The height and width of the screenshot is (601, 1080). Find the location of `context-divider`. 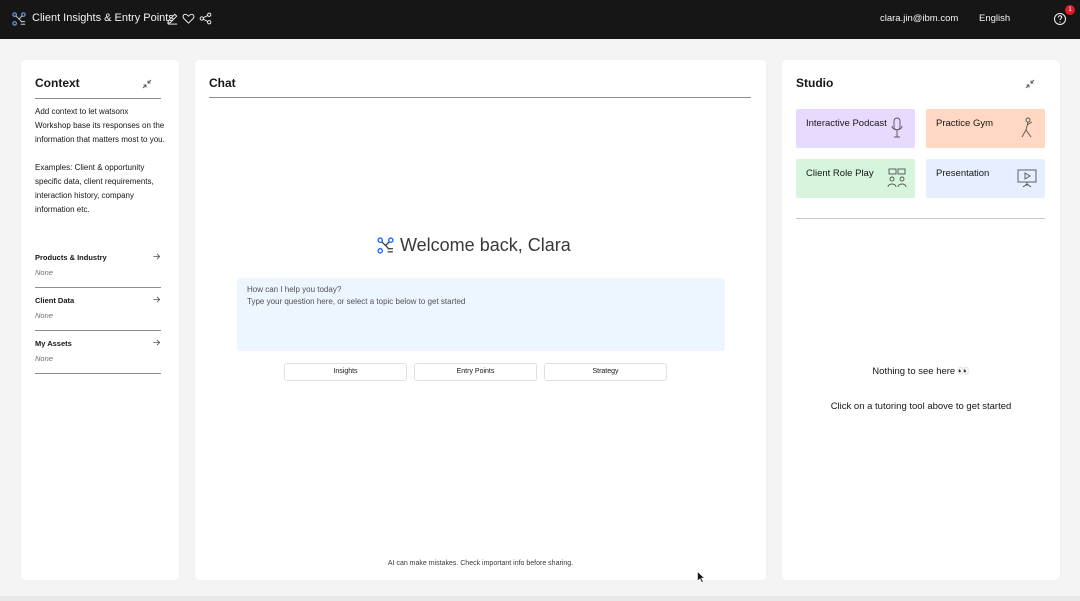

context-divider is located at coordinates (98, 98).